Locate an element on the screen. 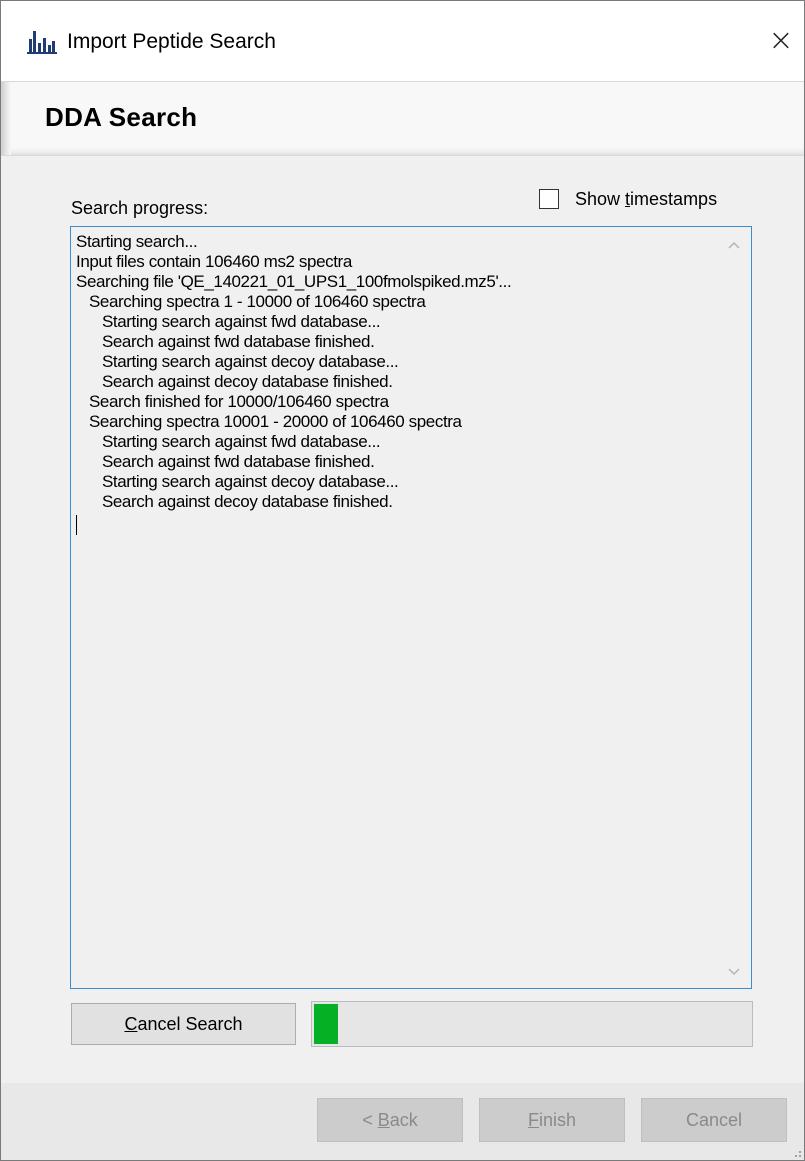 The width and height of the screenshot is (805, 1161). resize-grip-icon is located at coordinates (796, 1152).